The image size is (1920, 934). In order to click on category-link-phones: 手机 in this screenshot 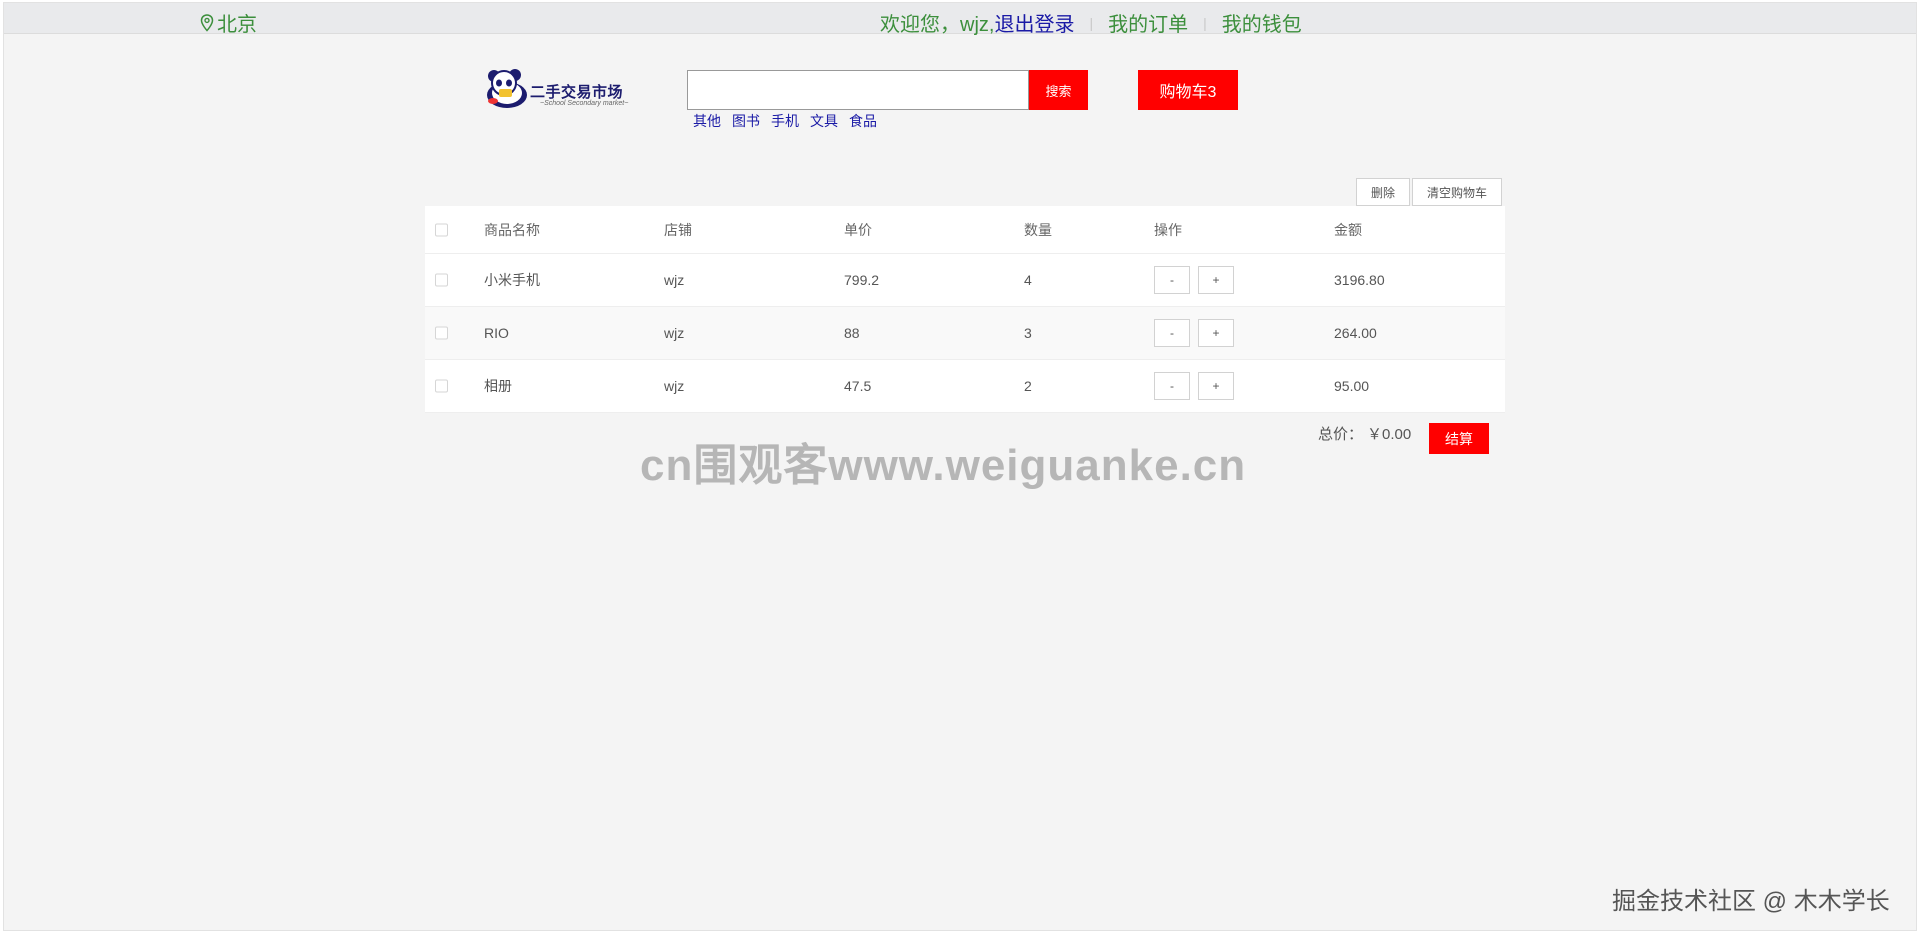, I will do `click(785, 121)`.